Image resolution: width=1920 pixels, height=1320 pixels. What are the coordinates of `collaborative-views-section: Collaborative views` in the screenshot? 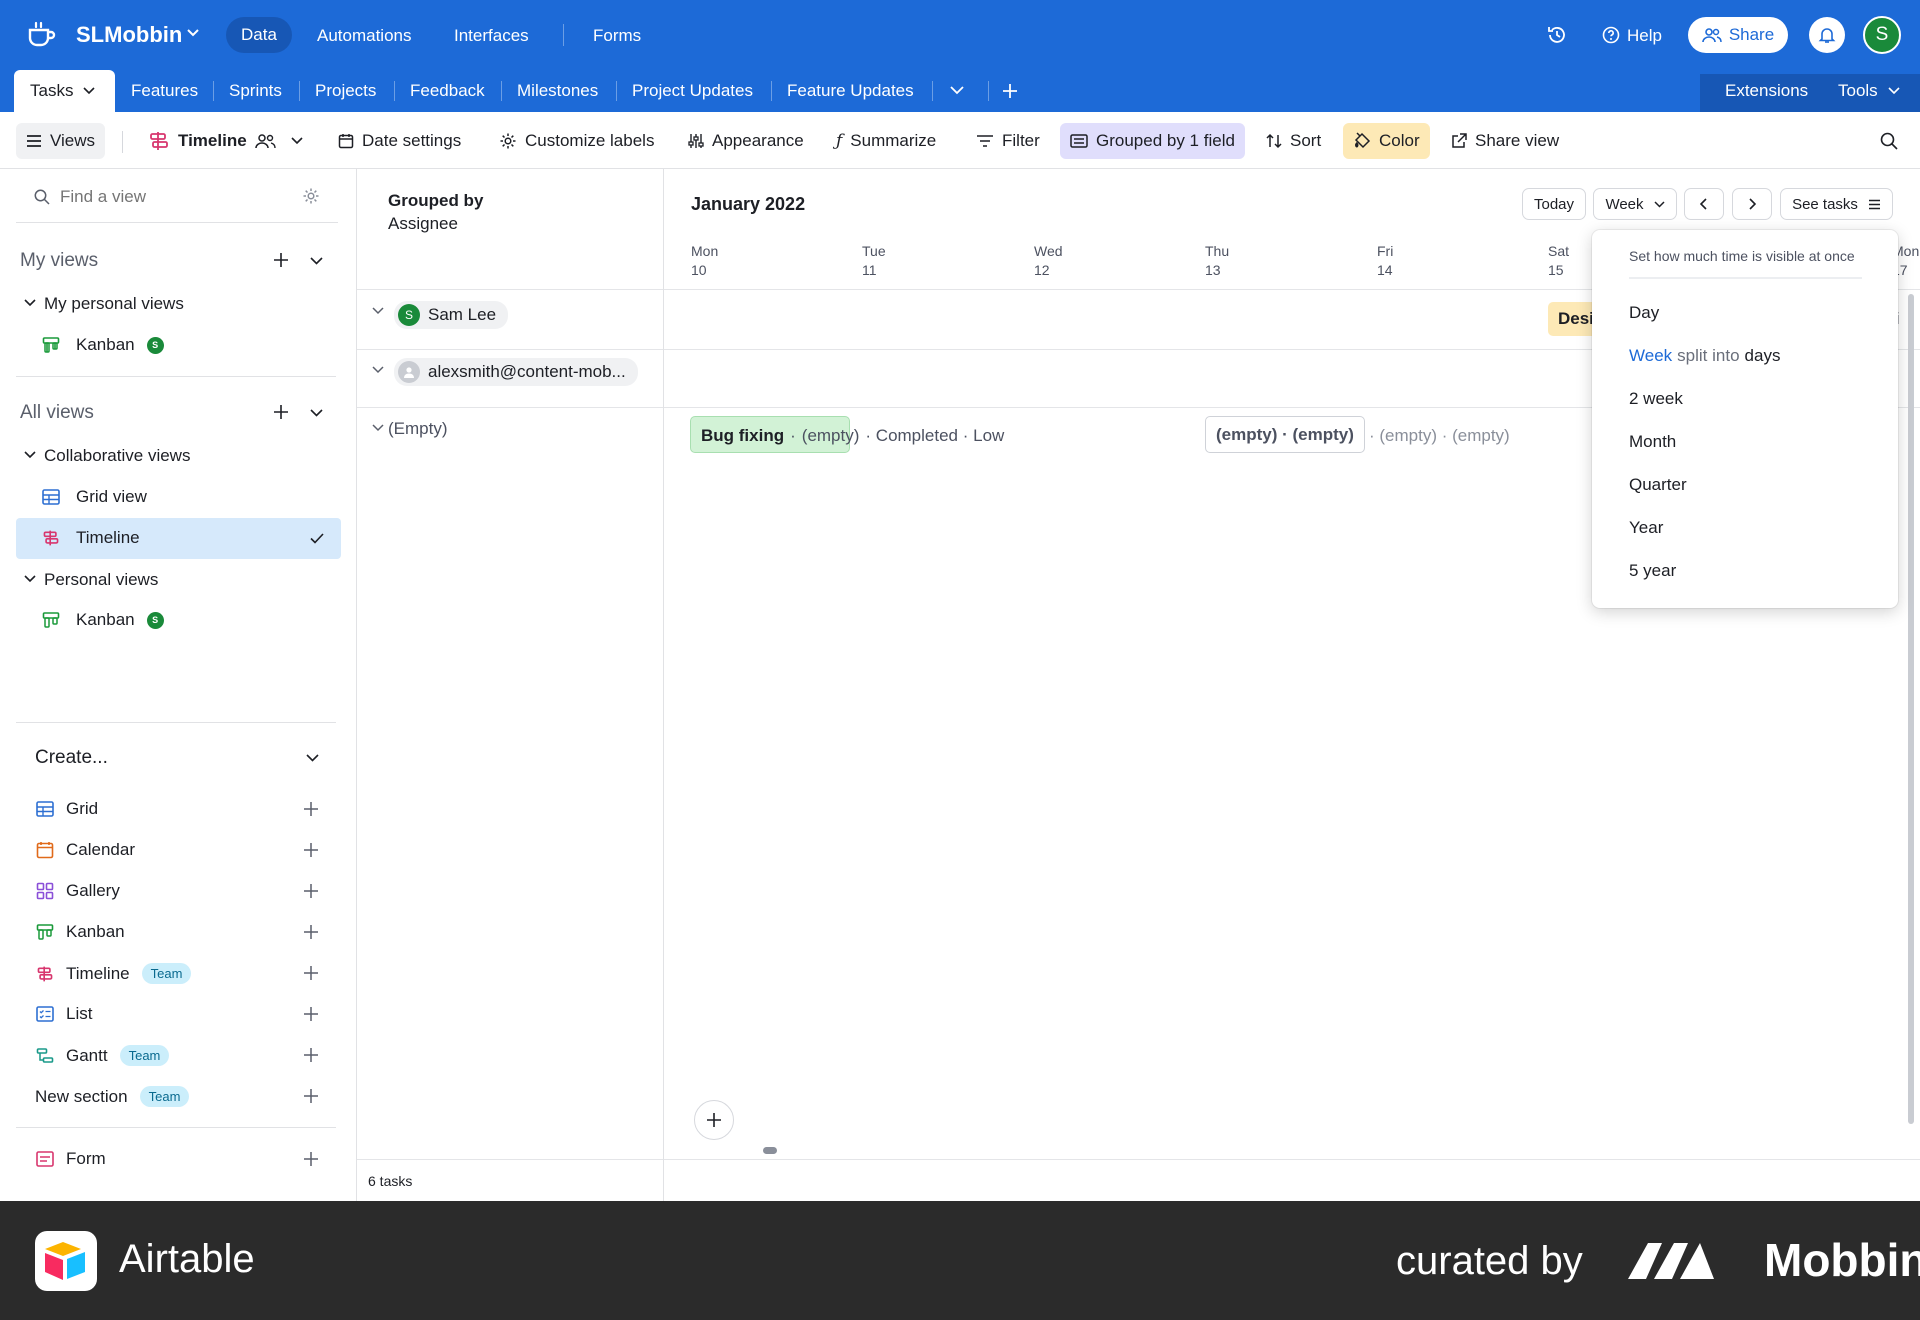 It's located at (117, 456).